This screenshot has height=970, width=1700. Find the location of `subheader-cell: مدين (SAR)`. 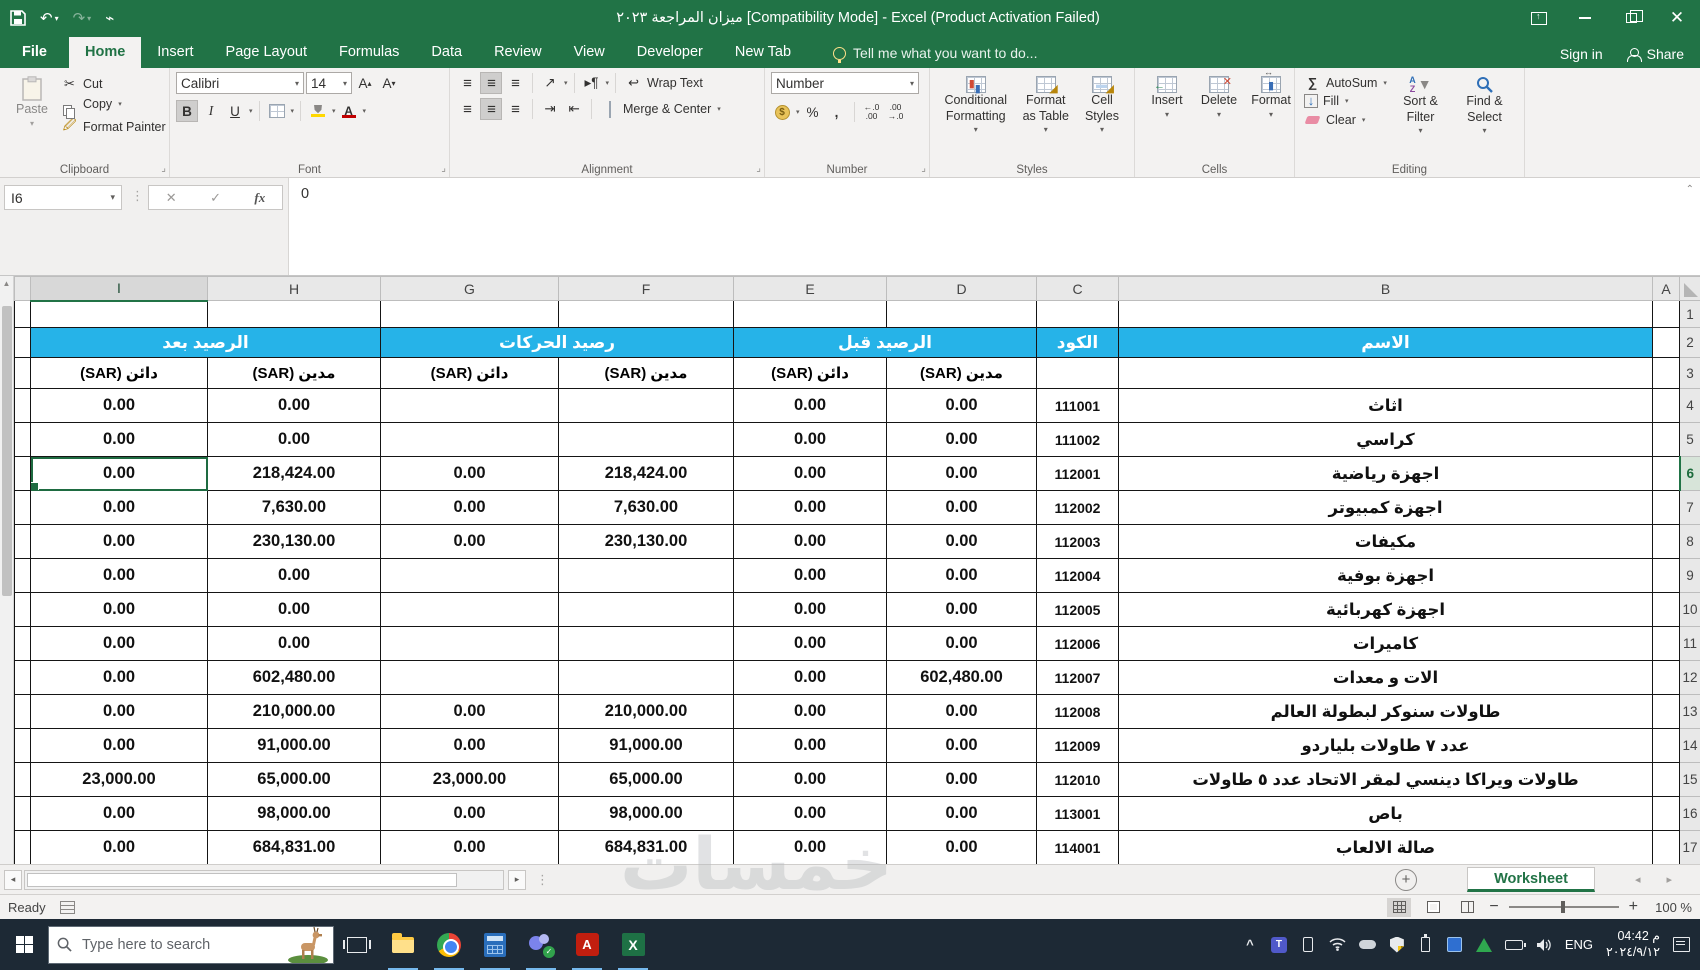

subheader-cell: مدين (SAR) is located at coordinates (646, 373).